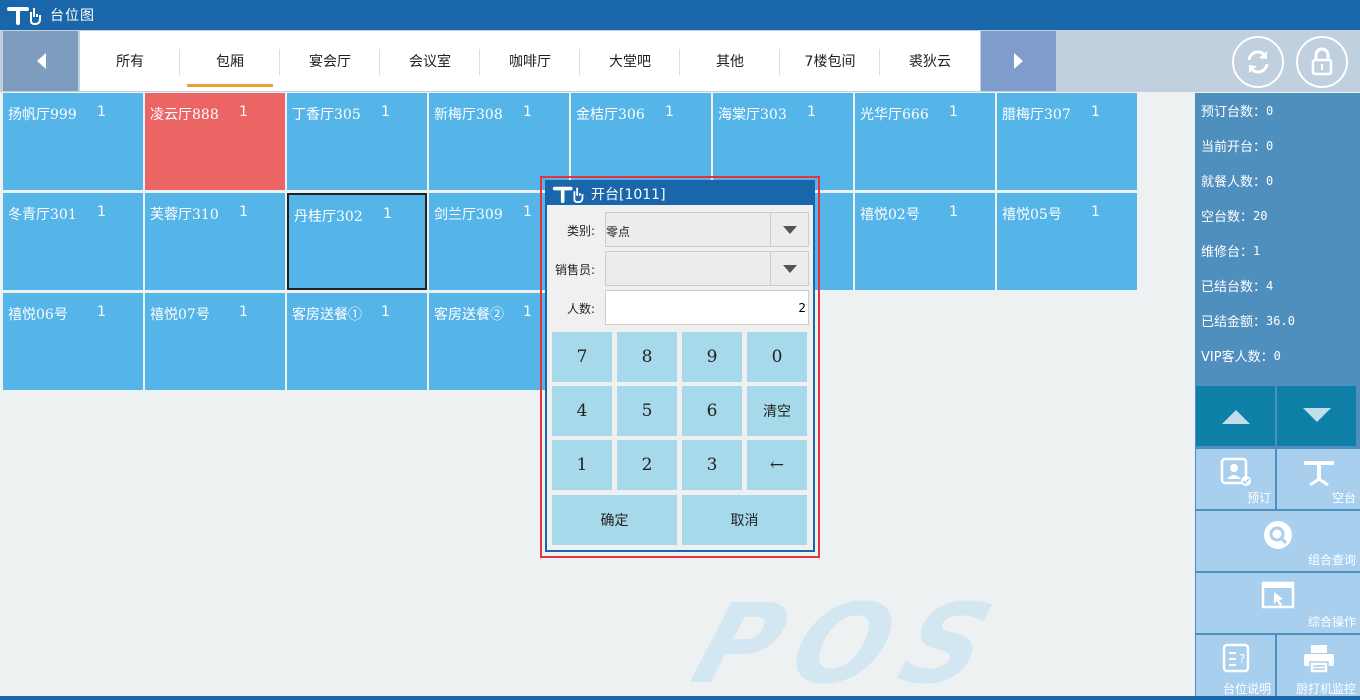  Describe the element at coordinates (777, 411) in the screenshot. I see `clear-button: 清空` at that location.